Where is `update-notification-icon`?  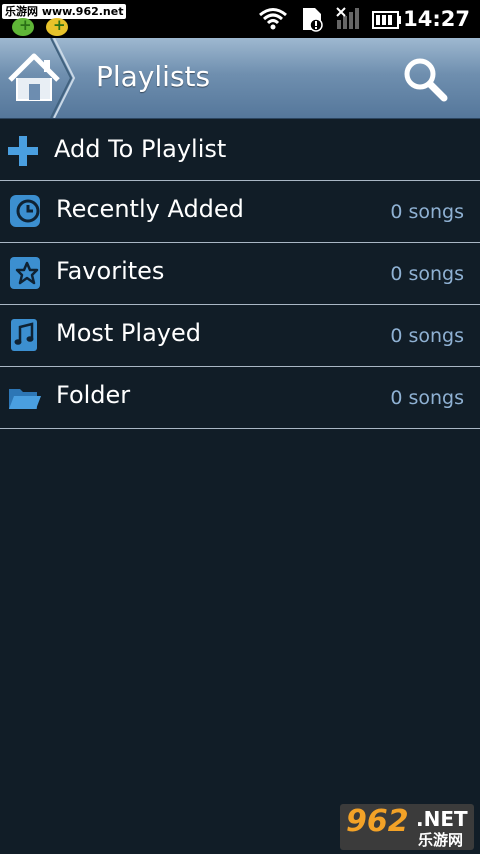
update-notification-icon is located at coordinates (57, 26).